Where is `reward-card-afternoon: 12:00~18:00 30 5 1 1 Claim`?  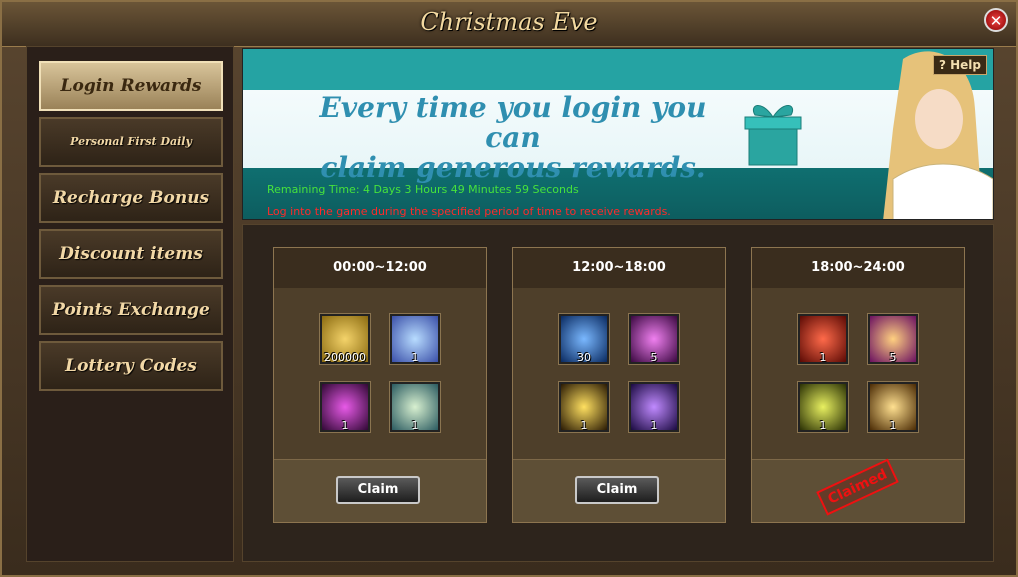 reward-card-afternoon: 12:00~18:00 30 5 1 1 Claim is located at coordinates (619, 385).